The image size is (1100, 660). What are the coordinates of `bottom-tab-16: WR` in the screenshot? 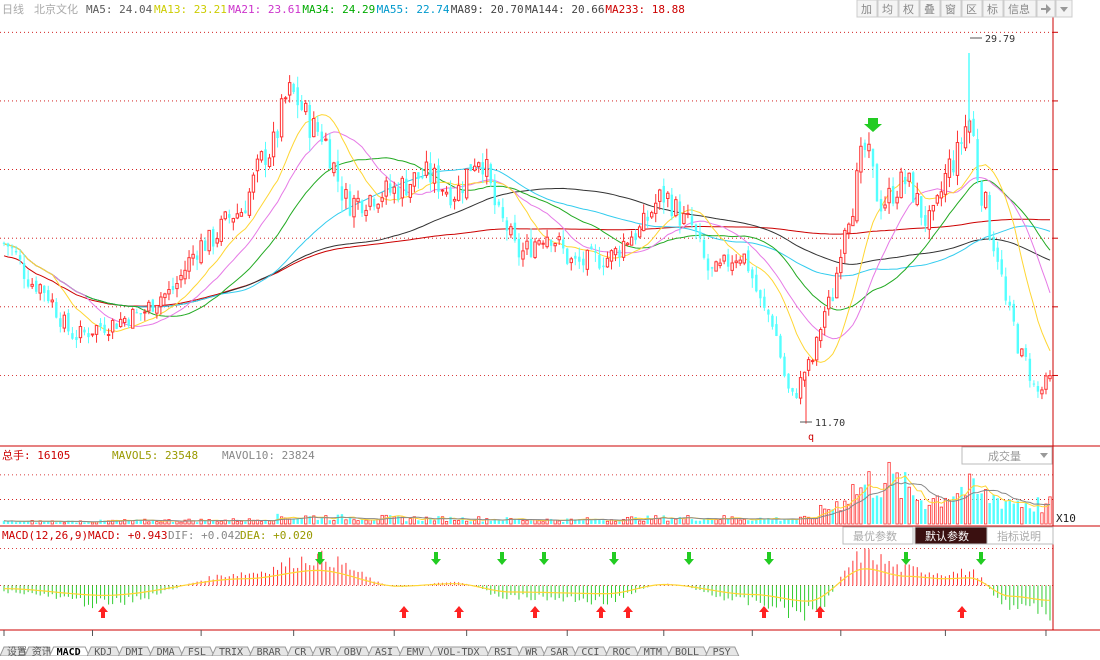 It's located at (531, 652).